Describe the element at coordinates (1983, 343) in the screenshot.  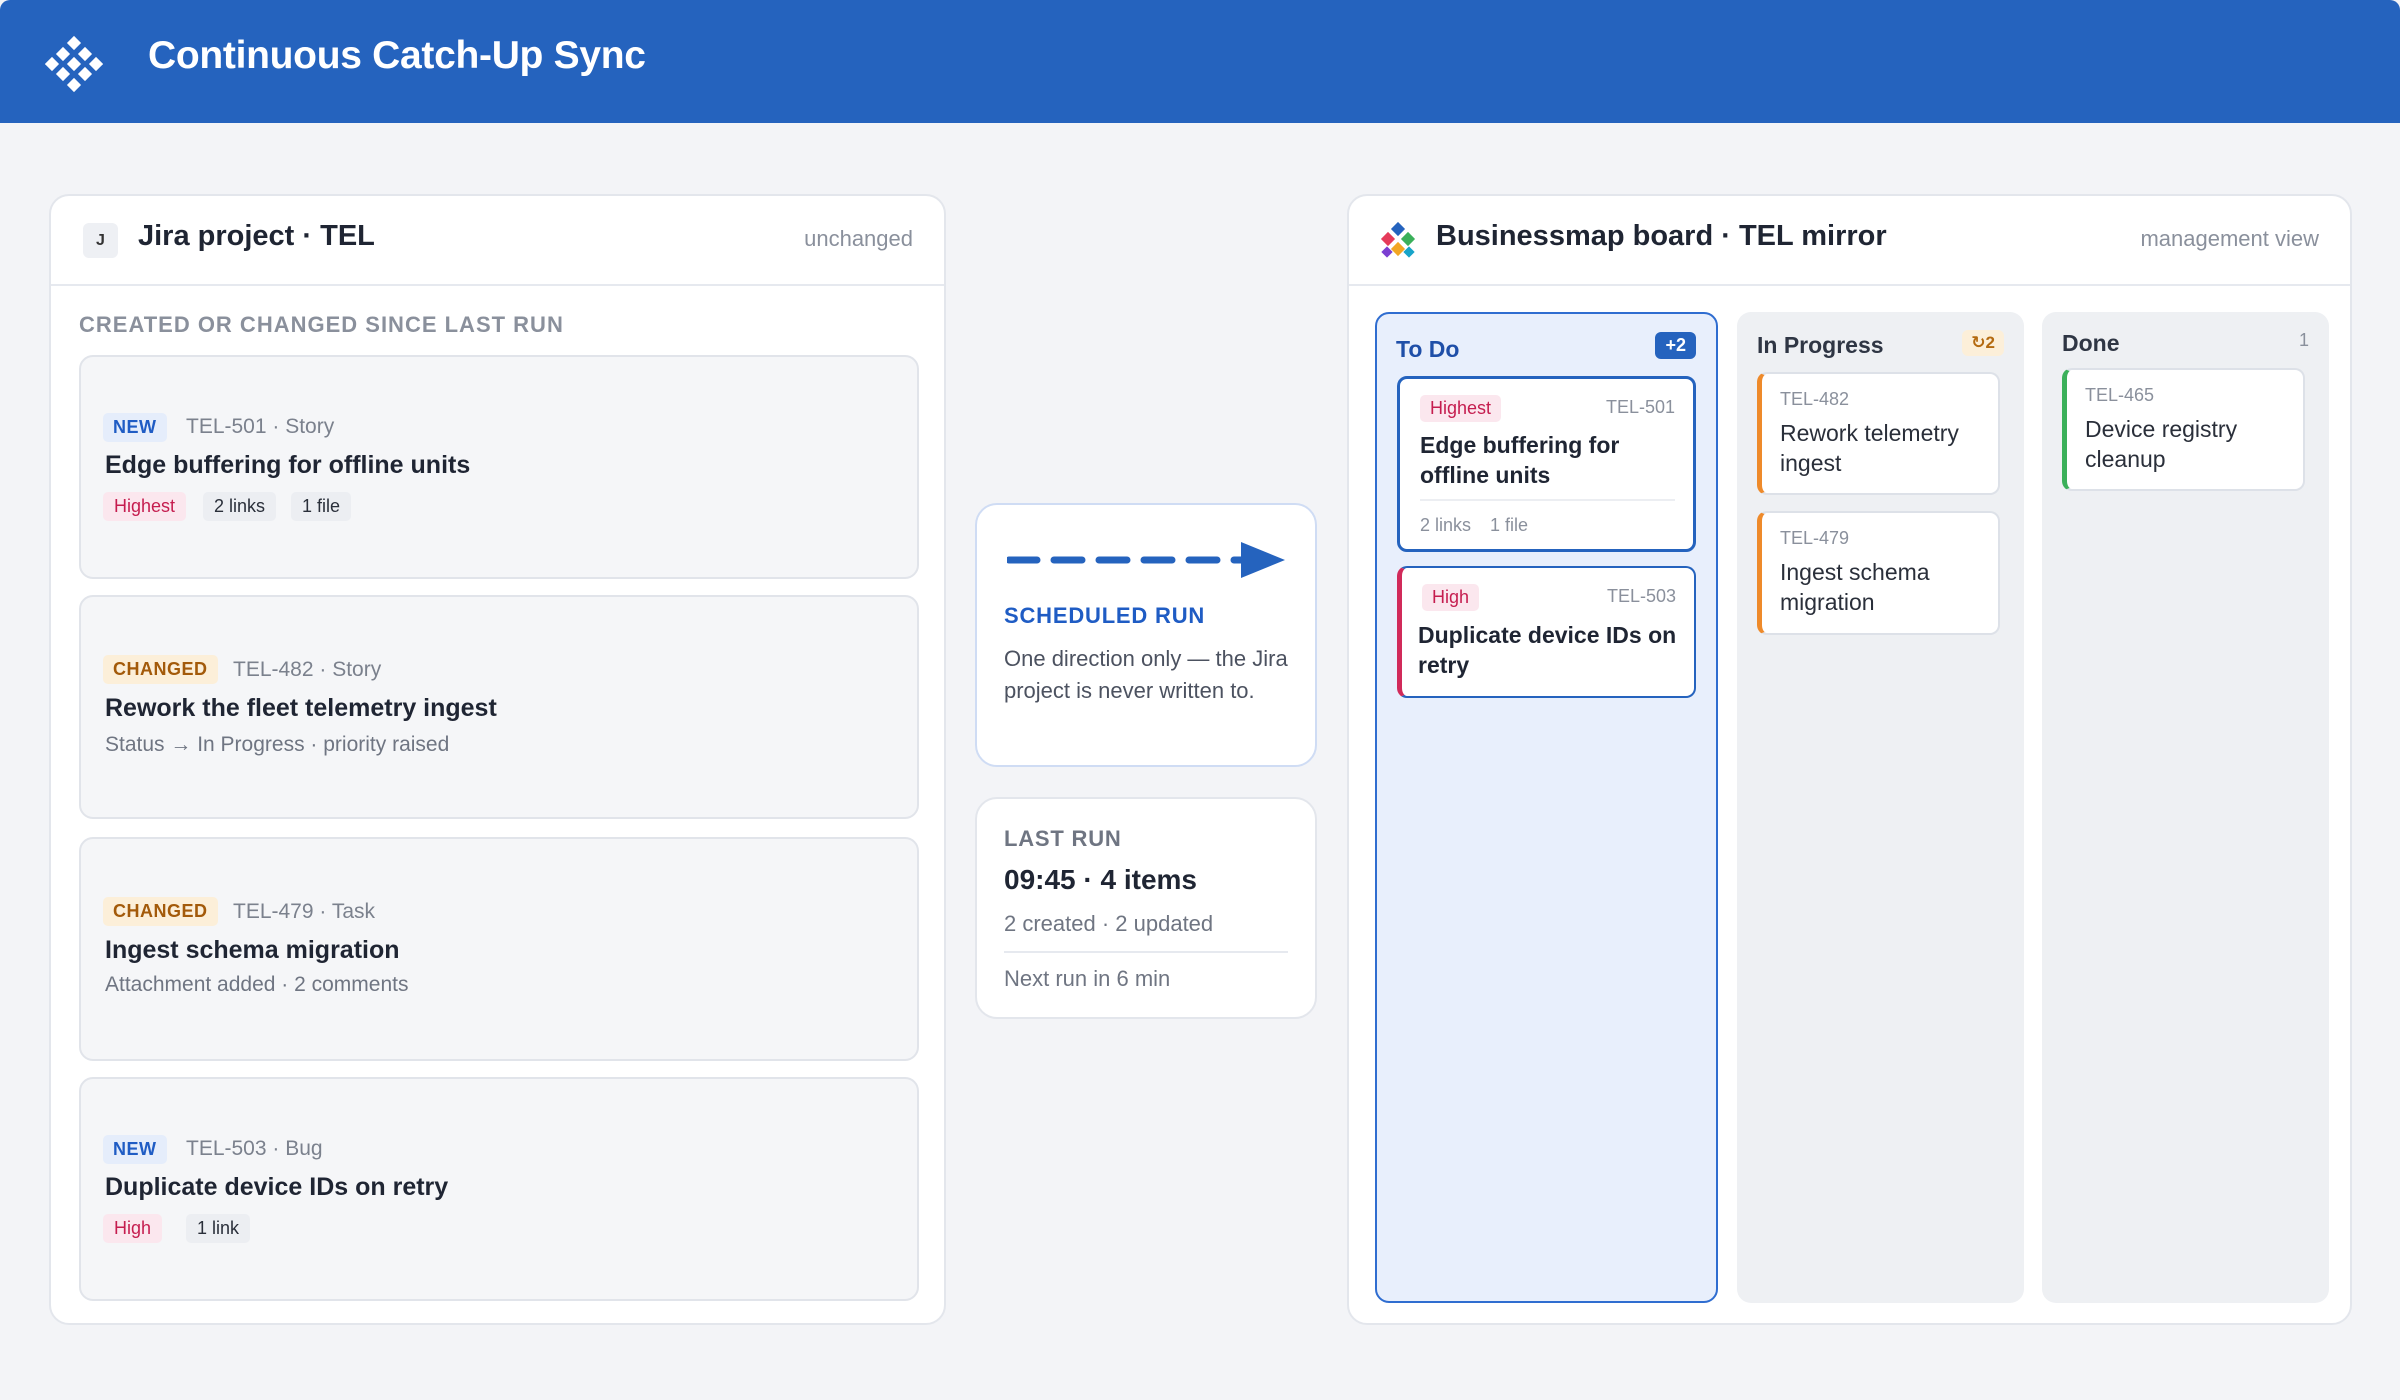
I see `updated-items-badge: ↻2` at that location.